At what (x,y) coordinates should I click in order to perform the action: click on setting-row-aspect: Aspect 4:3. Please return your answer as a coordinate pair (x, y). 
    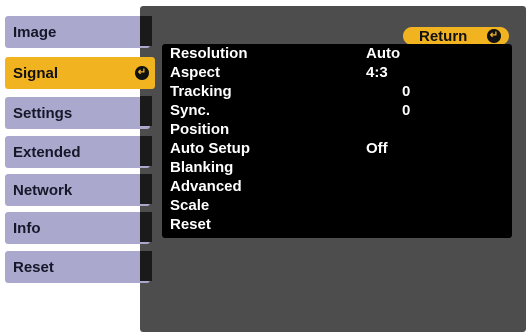
    Looking at the image, I should click on (340, 72).